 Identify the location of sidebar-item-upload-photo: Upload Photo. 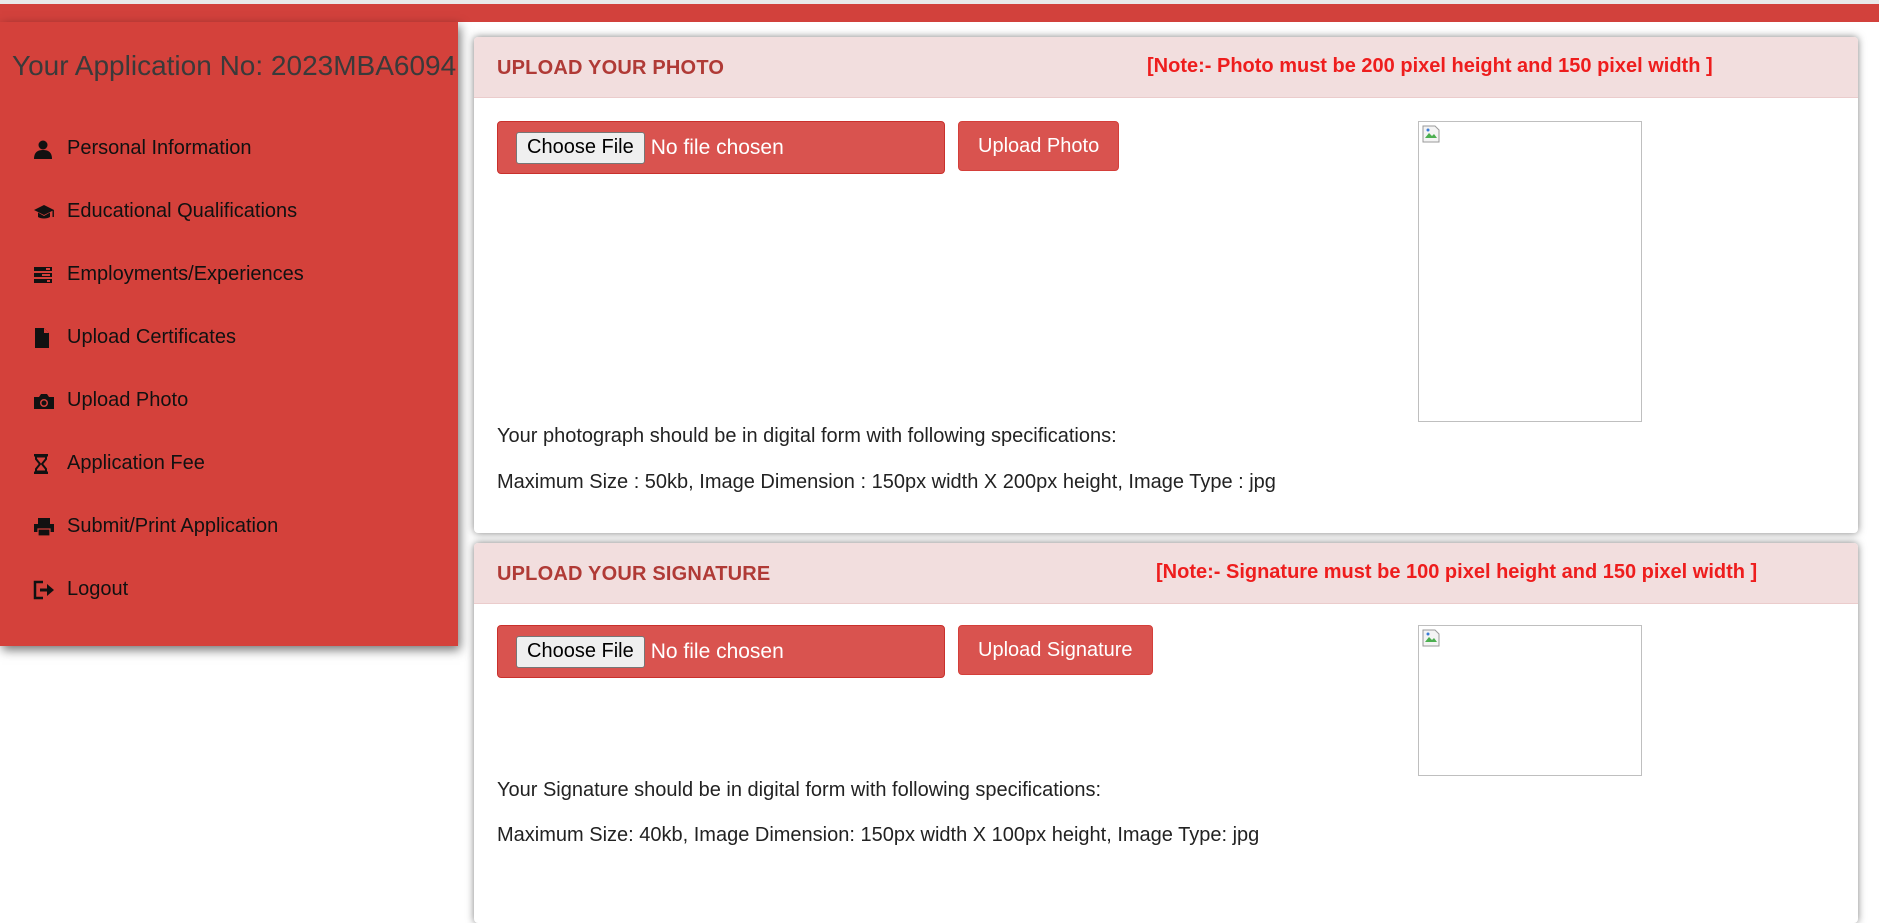
(229, 400).